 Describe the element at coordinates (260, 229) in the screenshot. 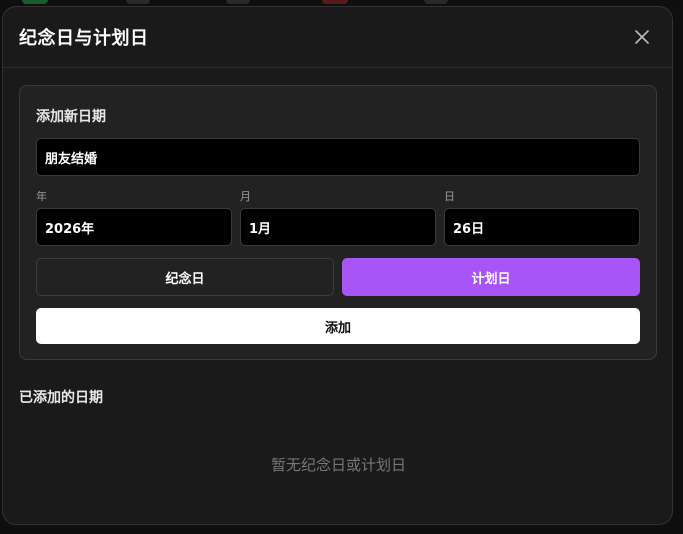

I see `month-value: 1月` at that location.